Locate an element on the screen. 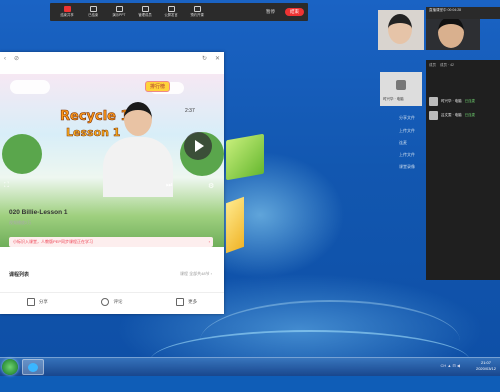  people-icon is located at coordinates (145, 9).